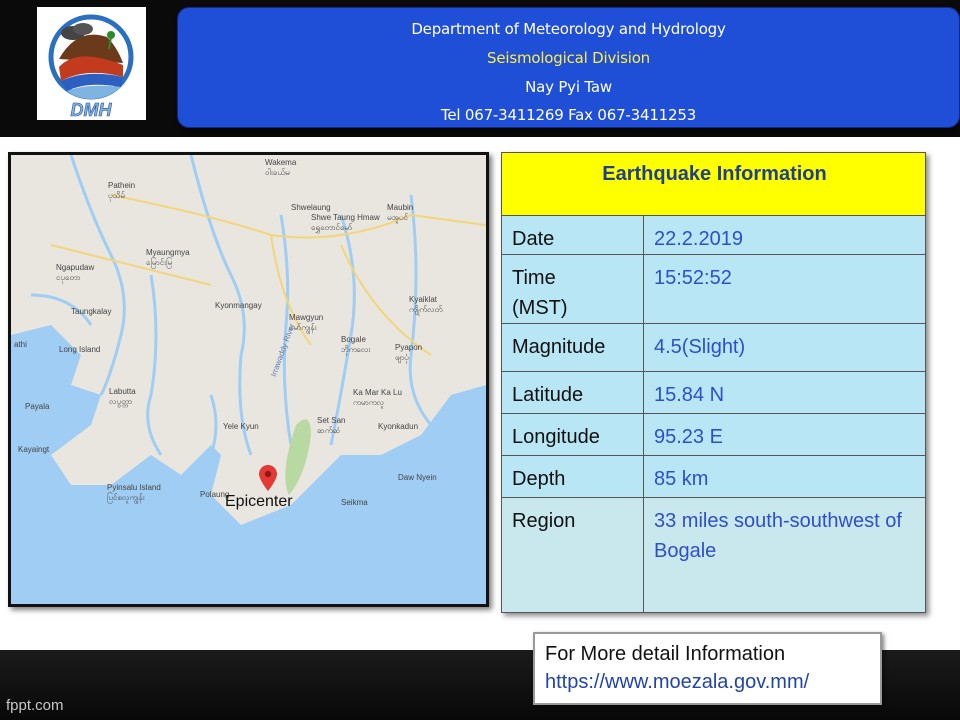 The width and height of the screenshot is (960, 720). I want to click on row-key-longitude: Longitude, so click(572, 434).